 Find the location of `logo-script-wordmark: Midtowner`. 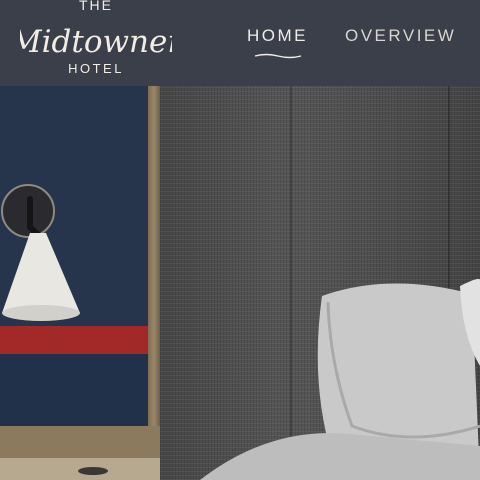

logo-script-wordmark: Midtowner is located at coordinates (96, 42).